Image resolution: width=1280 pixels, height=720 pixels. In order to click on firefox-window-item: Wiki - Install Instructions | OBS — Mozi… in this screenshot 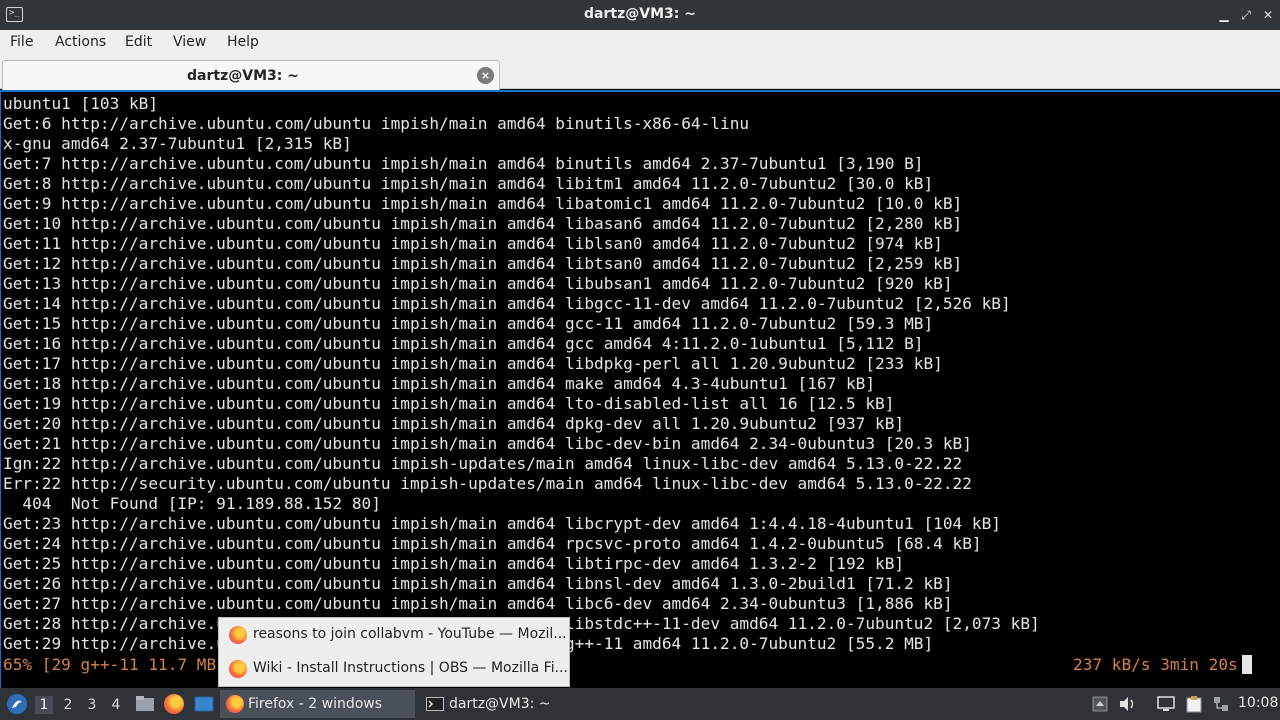, I will do `click(397, 669)`.